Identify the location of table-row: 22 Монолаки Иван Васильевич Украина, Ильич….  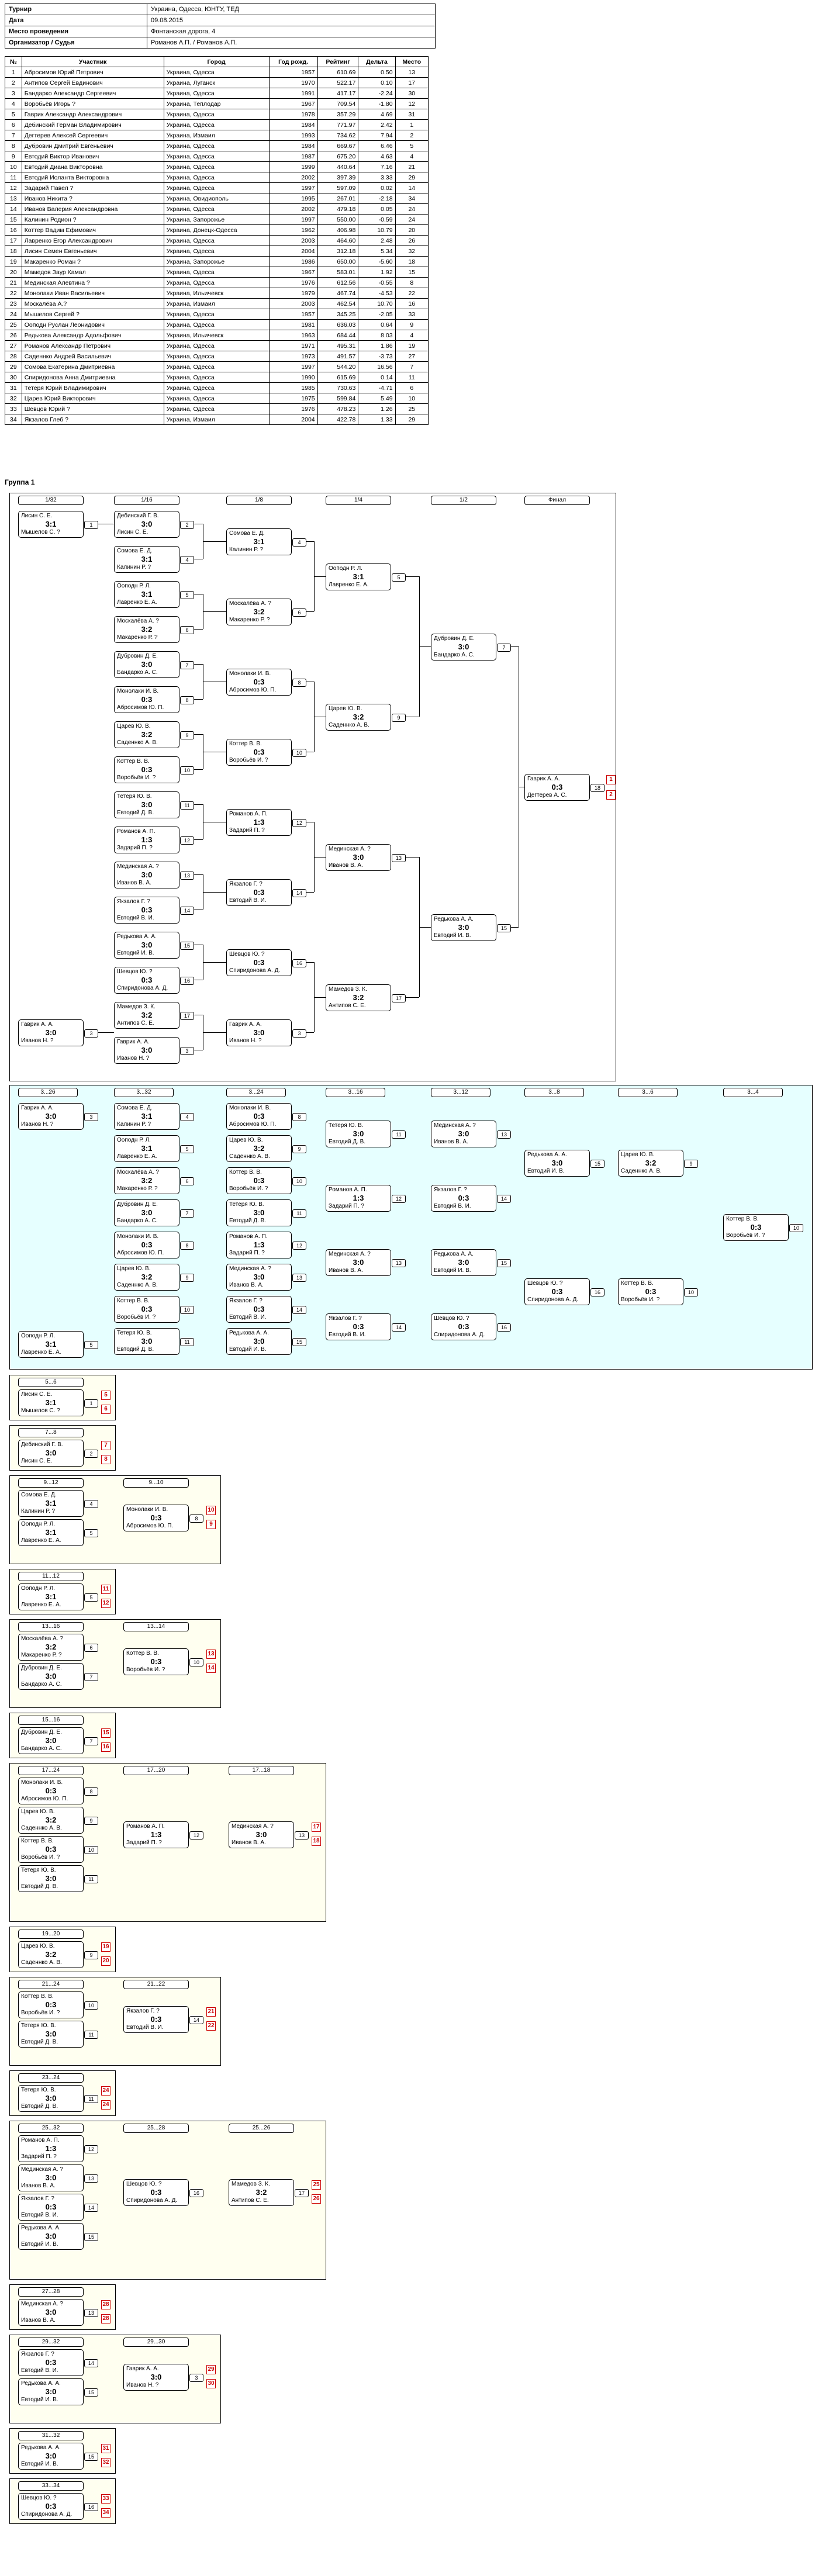
(217, 293).